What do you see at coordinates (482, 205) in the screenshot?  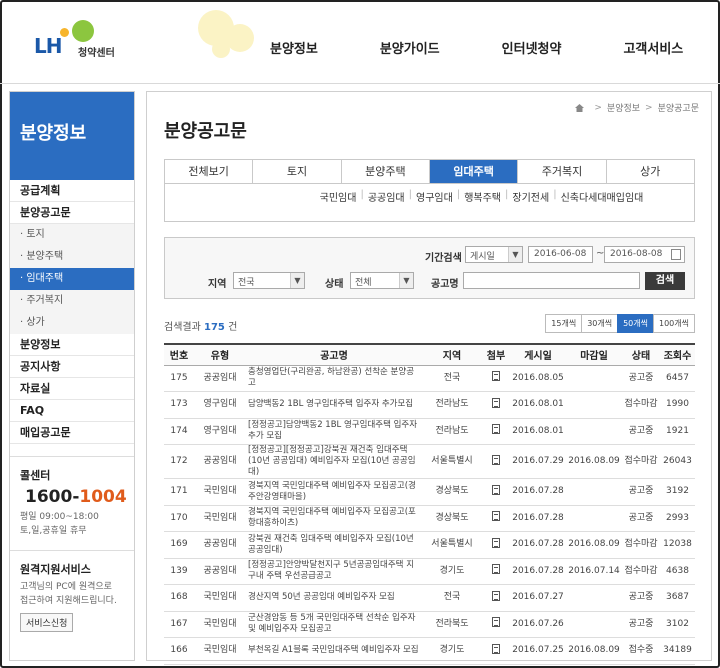 I see `subtab-happy-housing: 행복주택` at bounding box center [482, 205].